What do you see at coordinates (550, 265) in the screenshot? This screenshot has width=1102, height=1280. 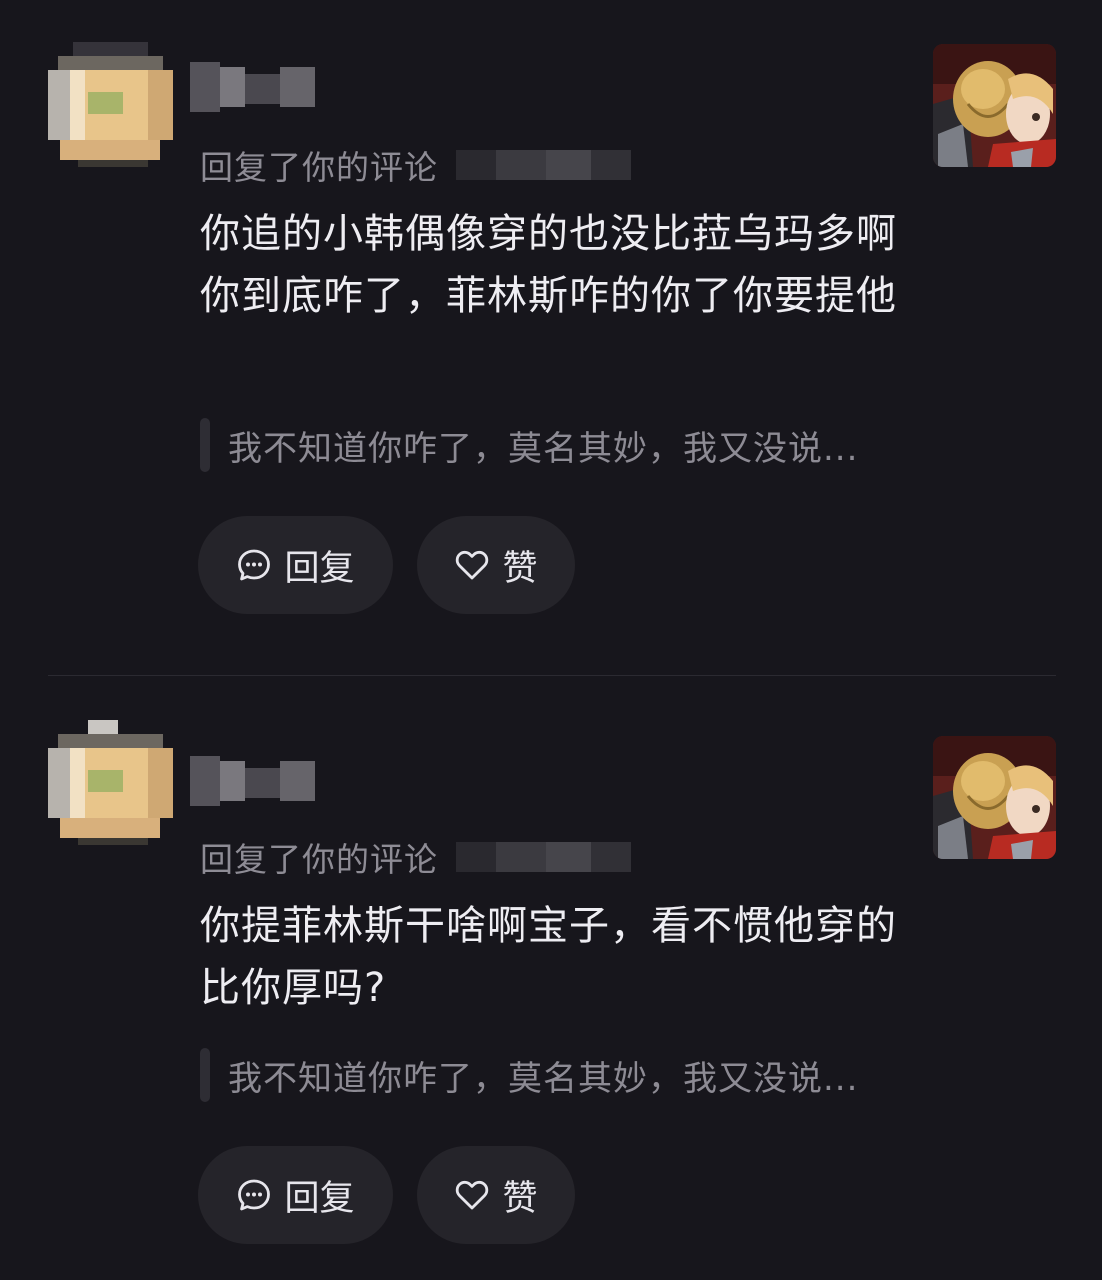 I see `comment-text: 你追的小韩偶像穿的也没比菈乌玛多啊你到底咋了，菲林斯咋的你了你要提他` at bounding box center [550, 265].